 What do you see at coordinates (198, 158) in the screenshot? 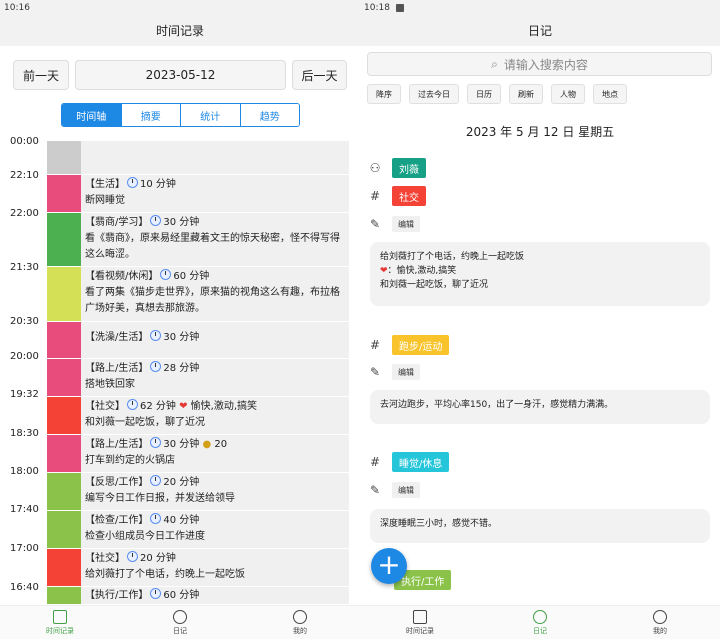
I see `timeline-entry` at bounding box center [198, 158].